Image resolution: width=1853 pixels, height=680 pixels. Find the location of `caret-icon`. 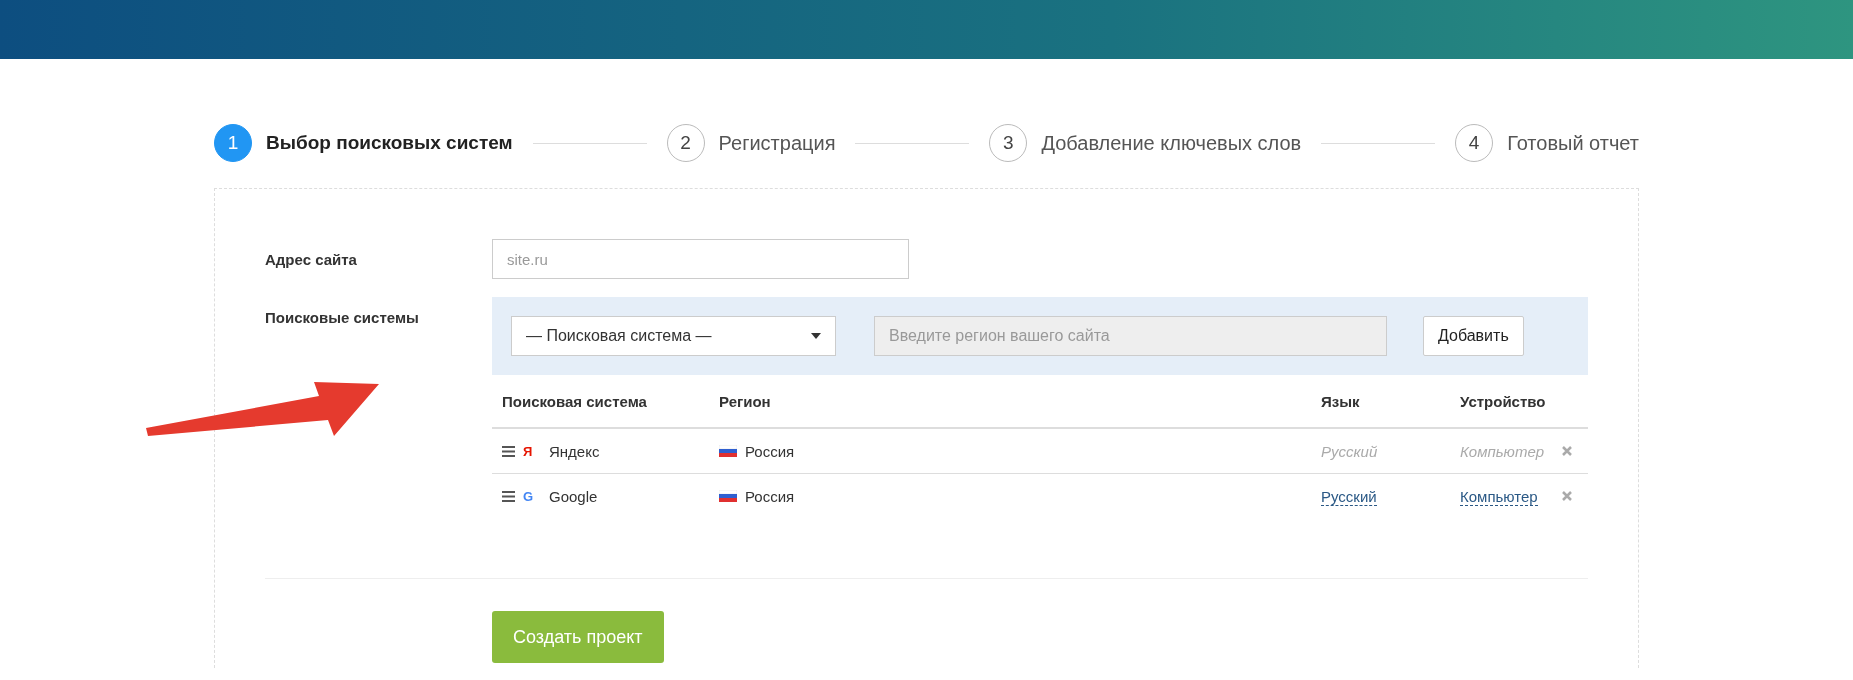

caret-icon is located at coordinates (816, 336).